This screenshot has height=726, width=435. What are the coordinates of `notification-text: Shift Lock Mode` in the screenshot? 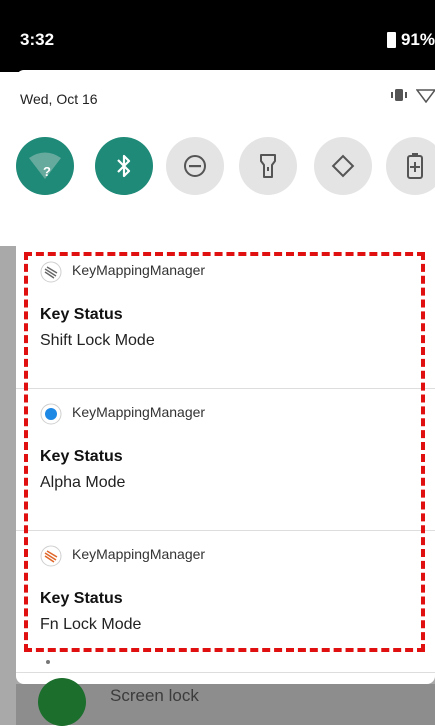 It's located at (97, 340).